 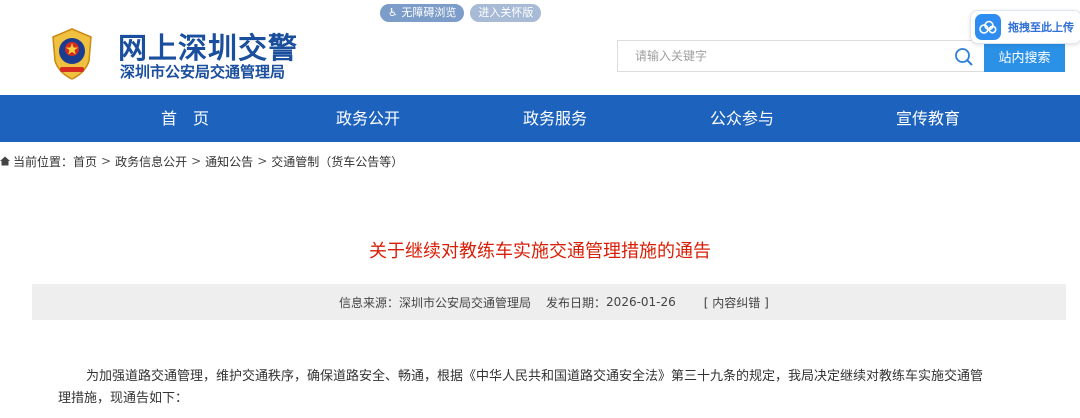 What do you see at coordinates (555, 118) in the screenshot?
I see `nav-item-government-services: 政务服务` at bounding box center [555, 118].